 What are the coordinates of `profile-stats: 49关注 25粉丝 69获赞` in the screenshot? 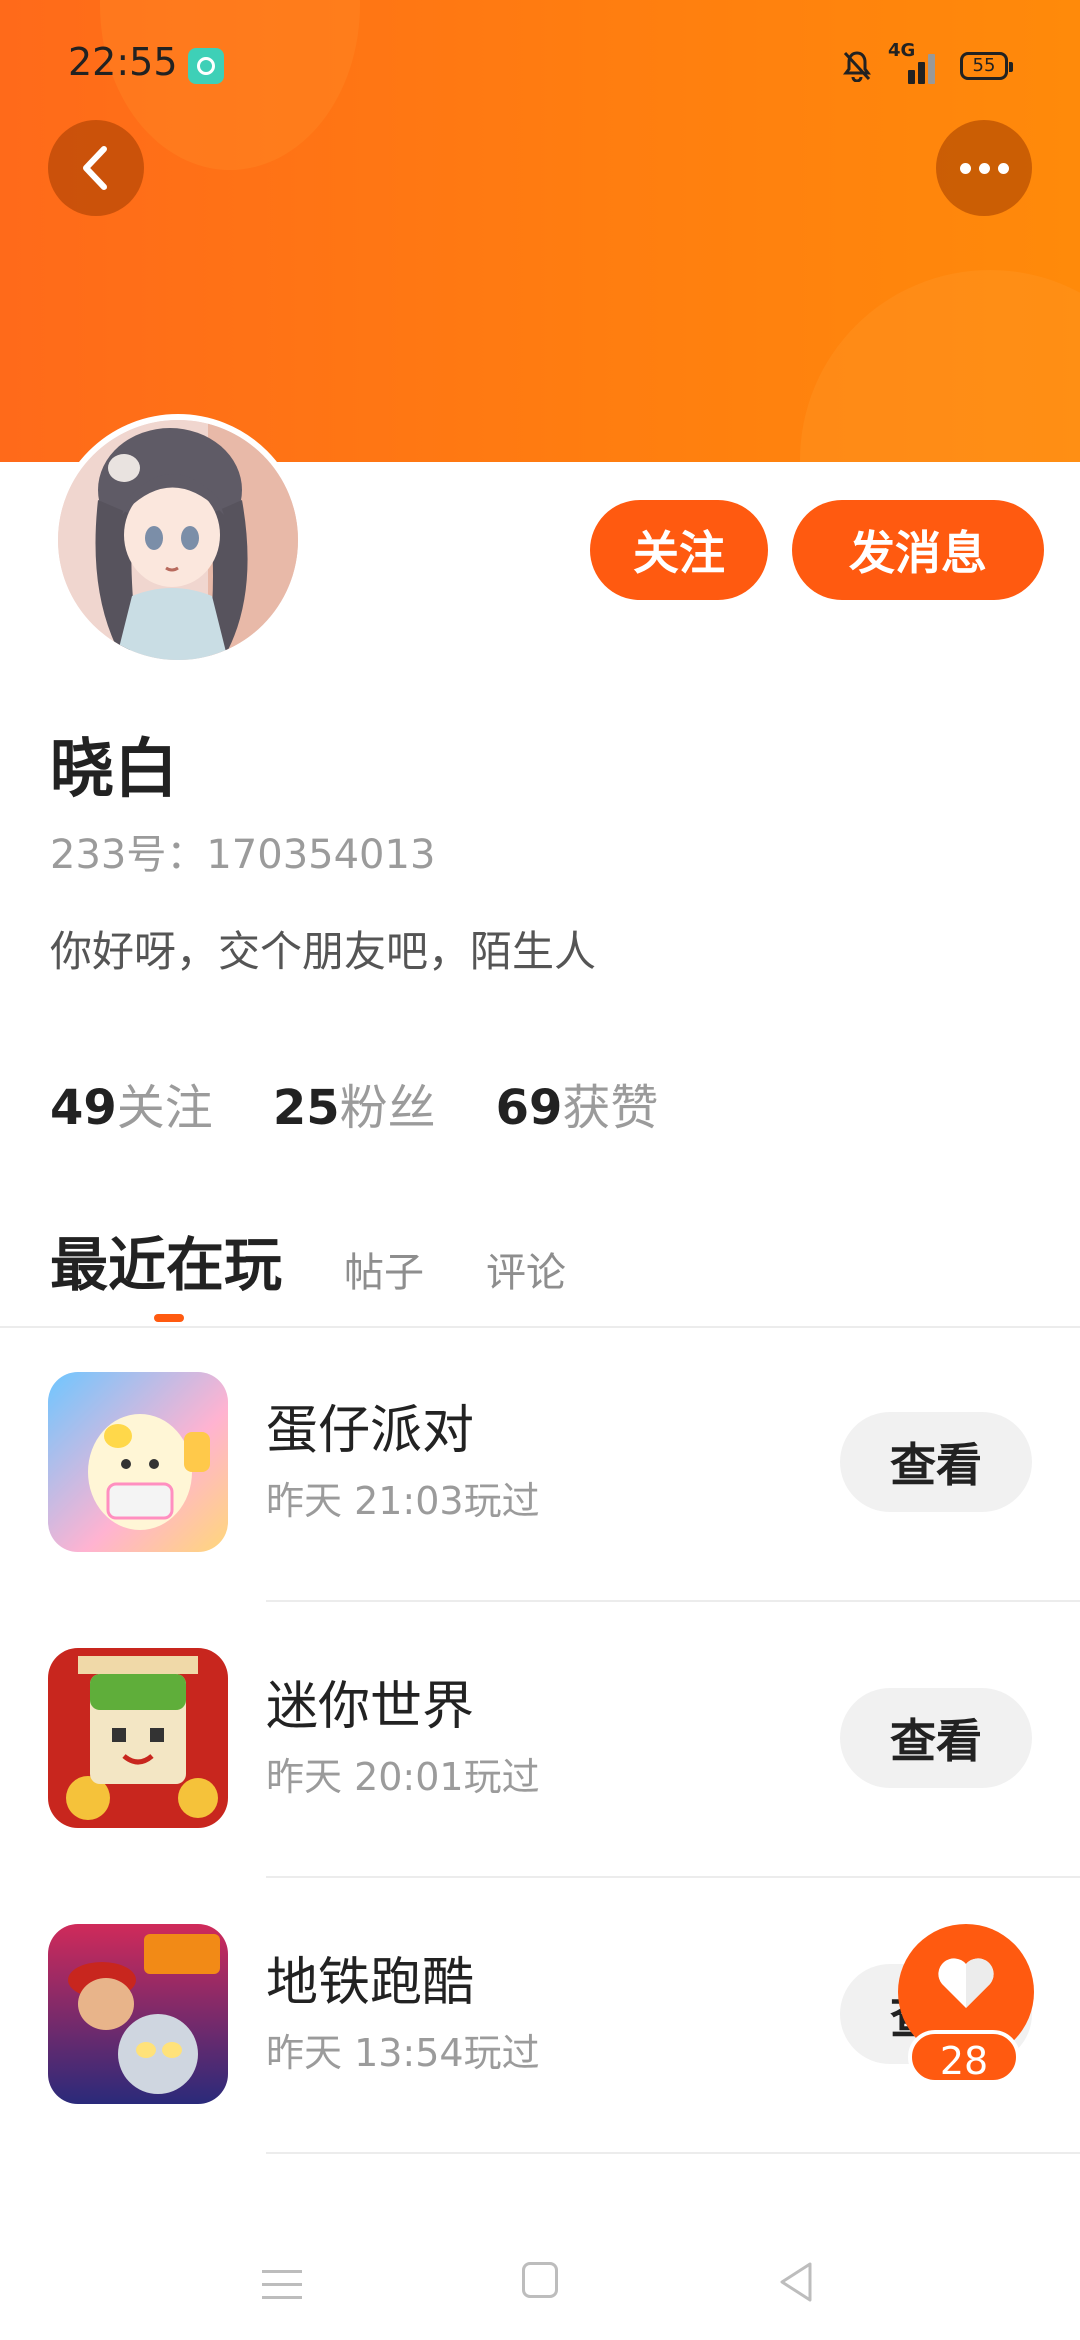 It's located at (354, 1103).